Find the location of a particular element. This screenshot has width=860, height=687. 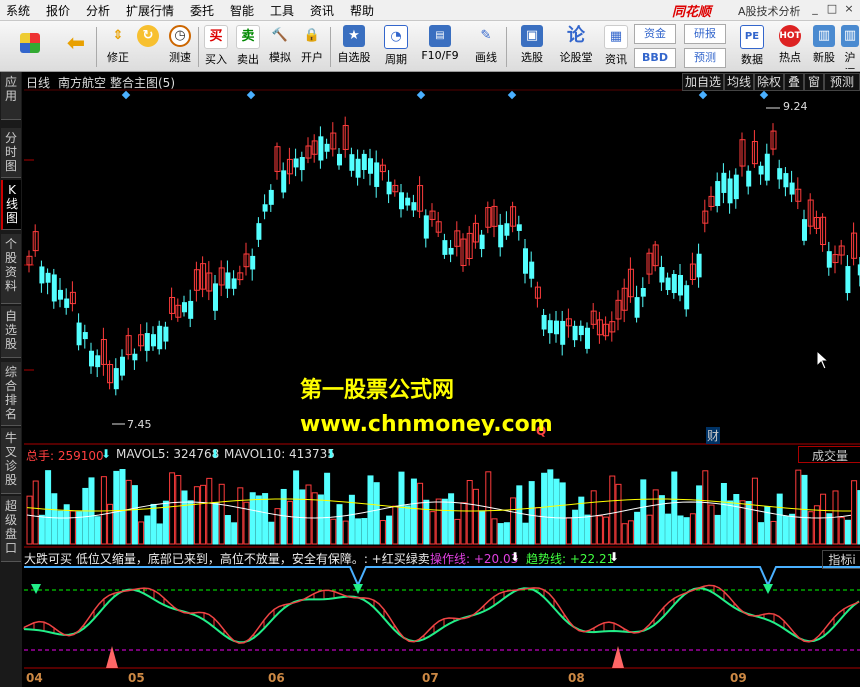

ex-rights-button: 除权 is located at coordinates (769, 82).